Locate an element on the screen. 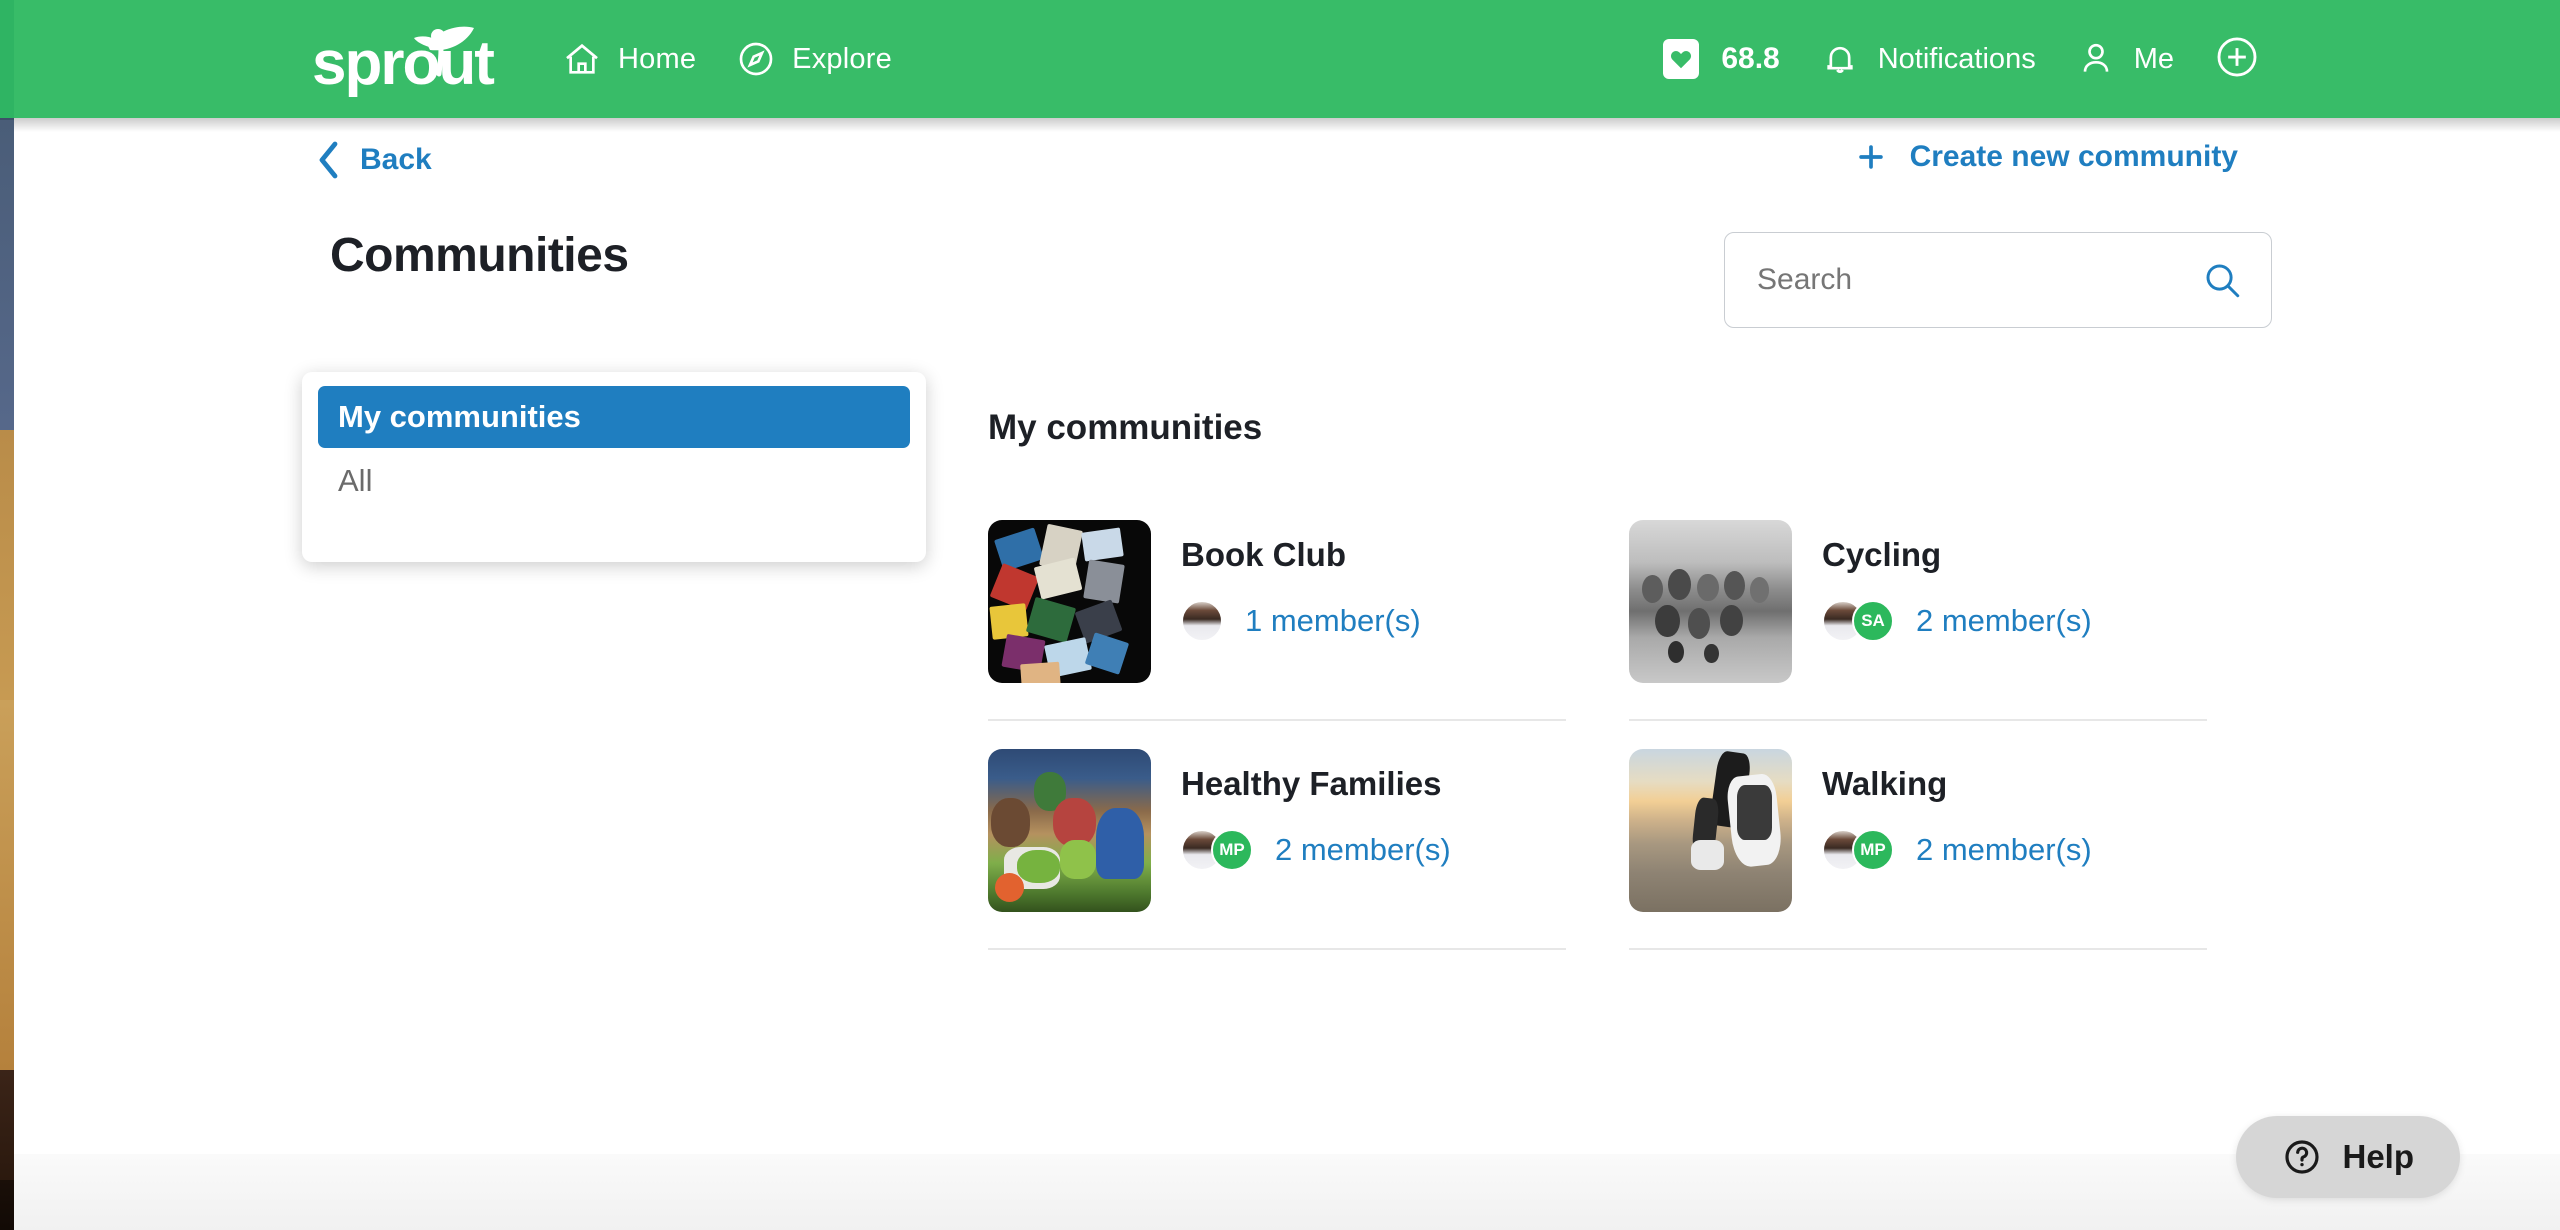 This screenshot has height=1230, width=2560. community-name: Walking is located at coordinates (1885, 783).